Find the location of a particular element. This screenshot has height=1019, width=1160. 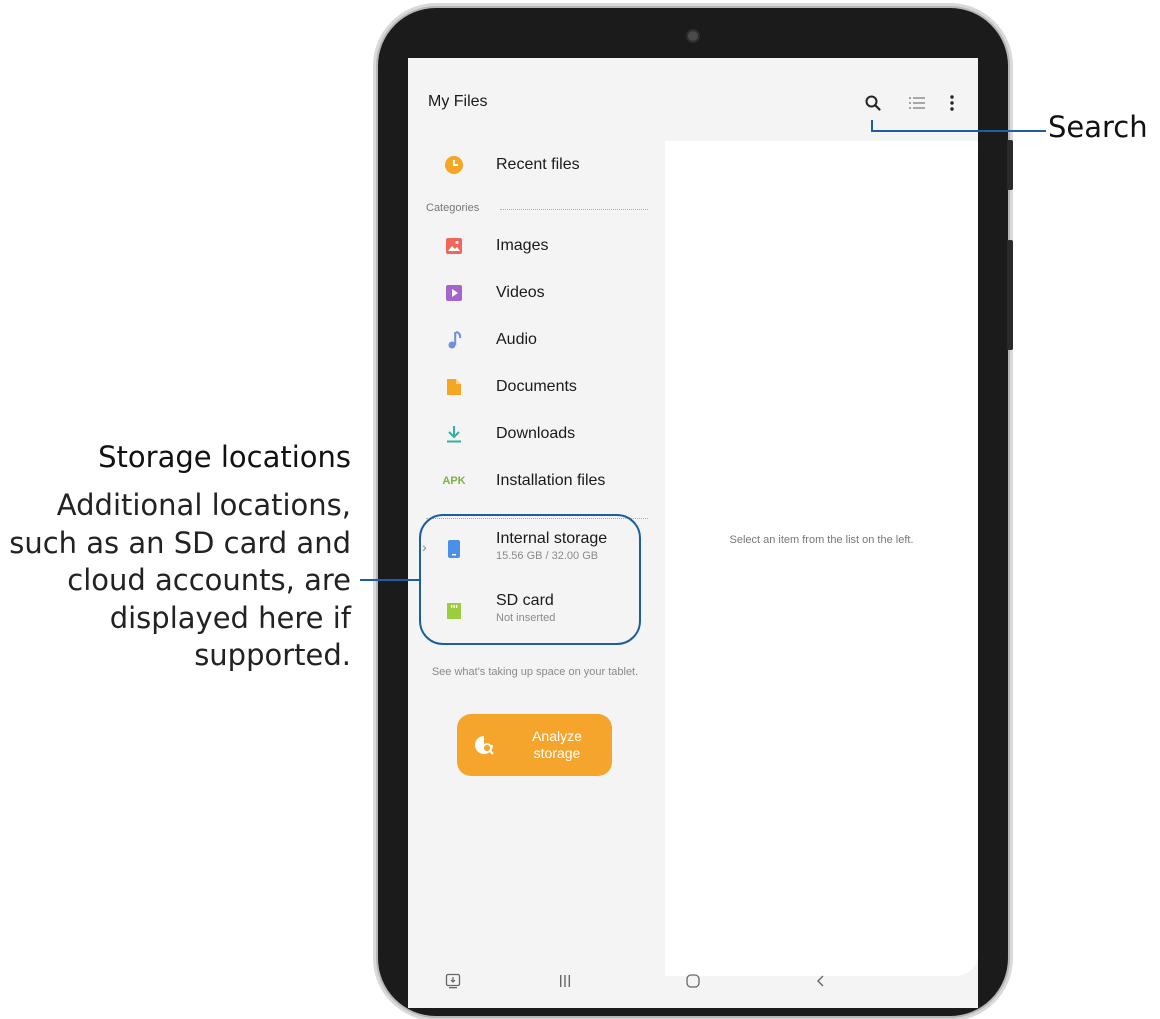

sidebar-item-label: Audio is located at coordinates (516, 339).